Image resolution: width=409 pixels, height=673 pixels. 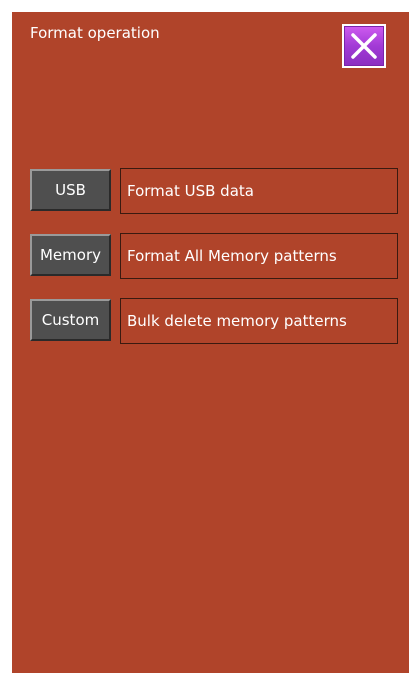 I want to click on close-button, so click(x=364, y=46).